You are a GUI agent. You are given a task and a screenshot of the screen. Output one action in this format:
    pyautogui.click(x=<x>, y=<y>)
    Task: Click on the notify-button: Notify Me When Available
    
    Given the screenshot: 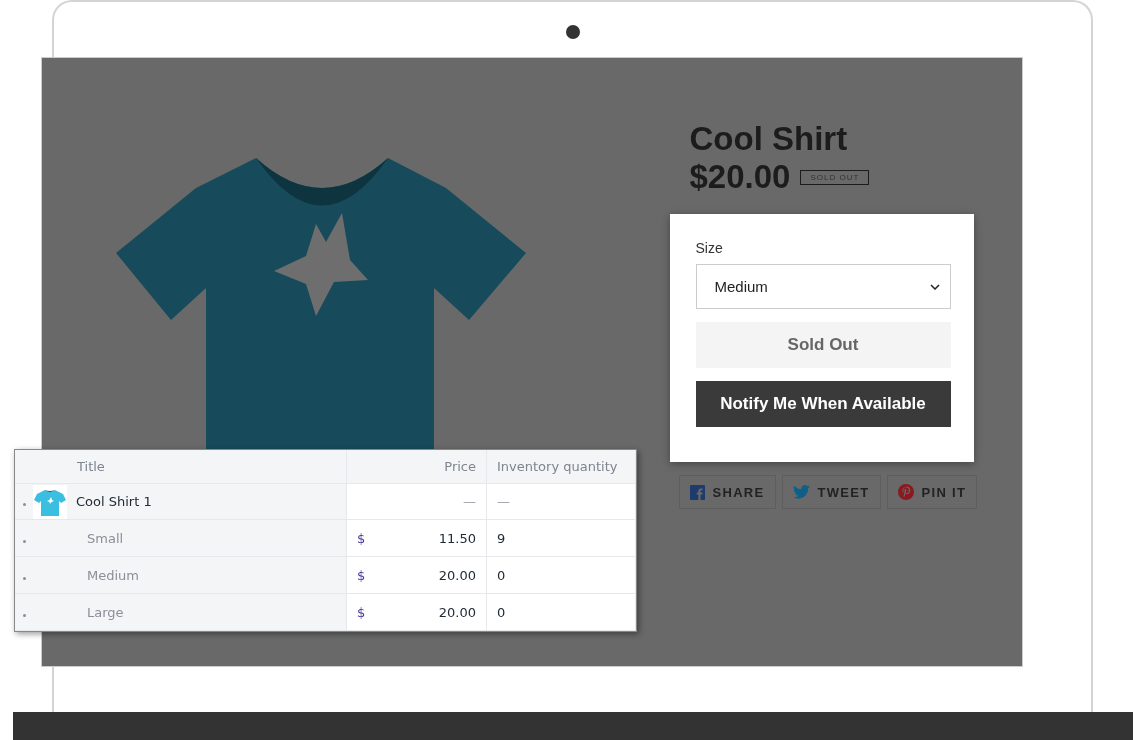 What is the action you would take?
    pyautogui.click(x=823, y=404)
    